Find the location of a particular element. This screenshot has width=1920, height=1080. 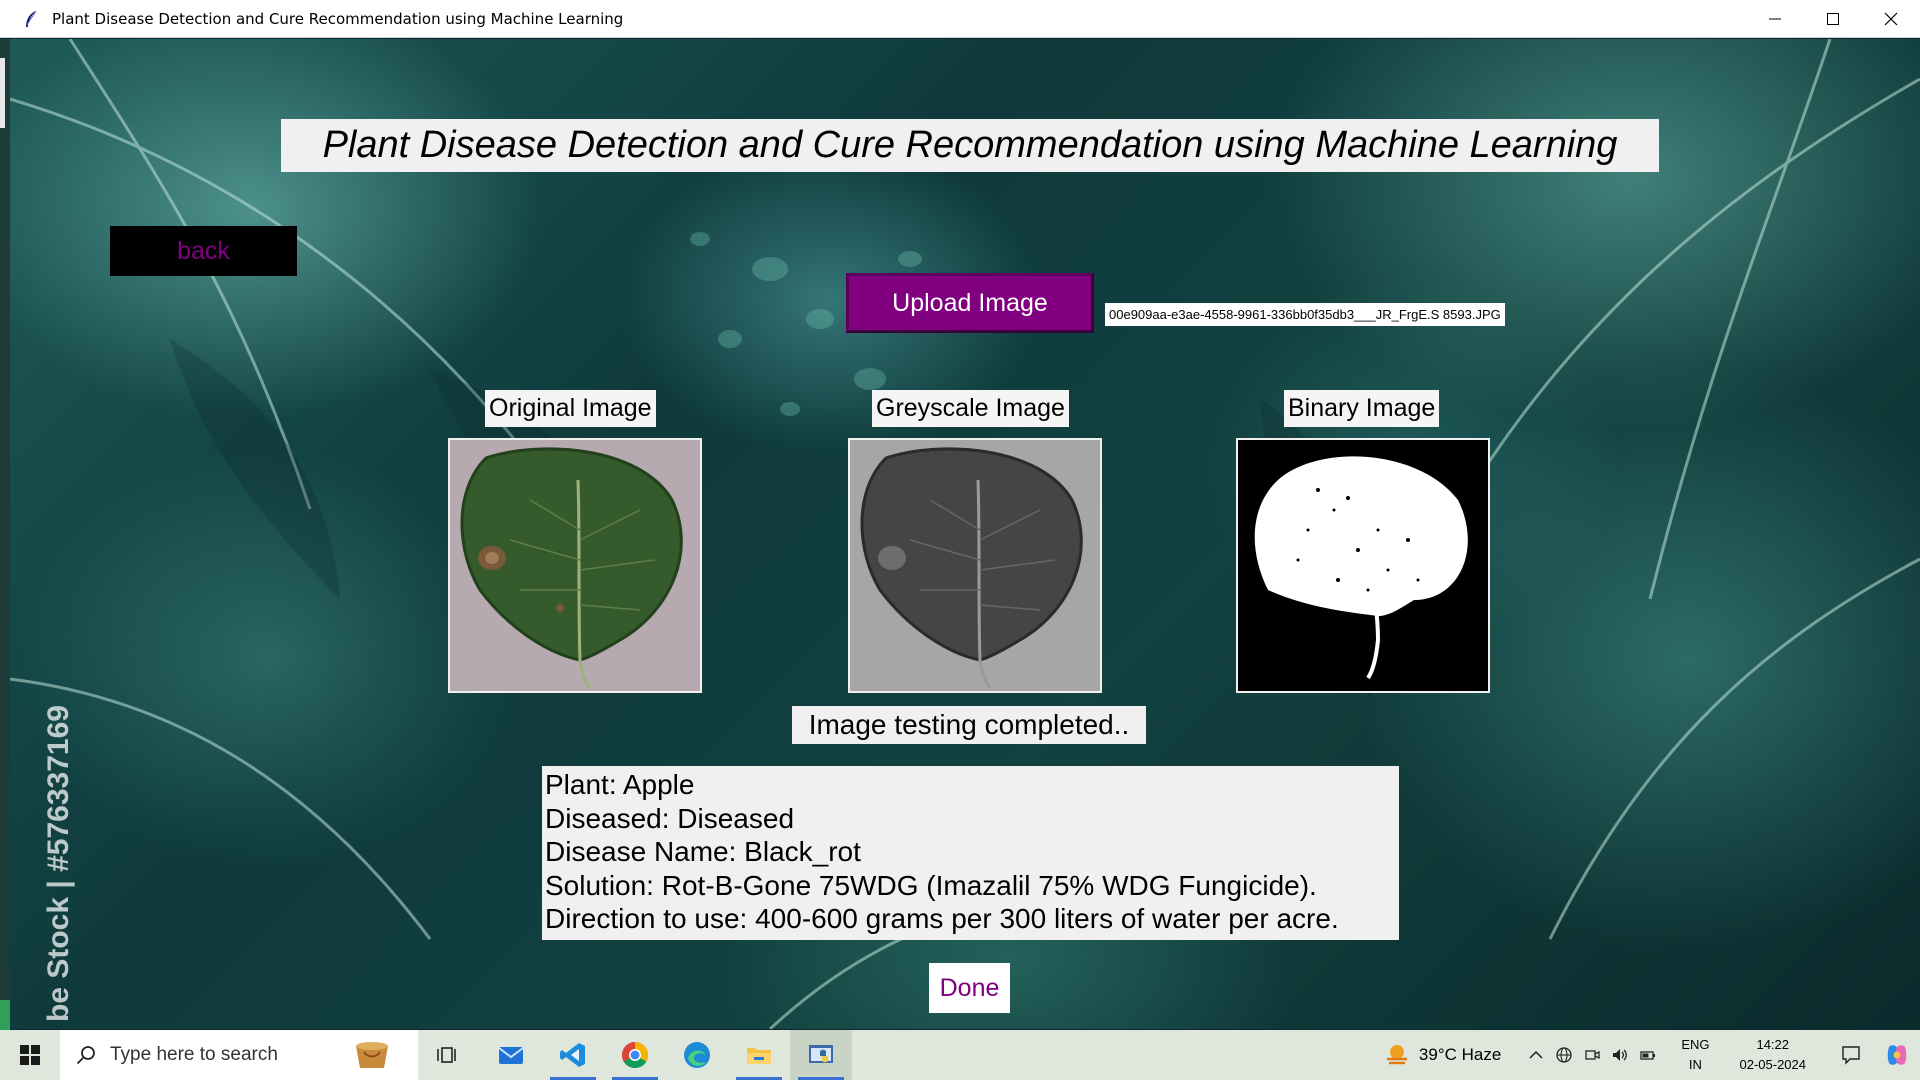

search-highlight-icon is located at coordinates (372, 1055).